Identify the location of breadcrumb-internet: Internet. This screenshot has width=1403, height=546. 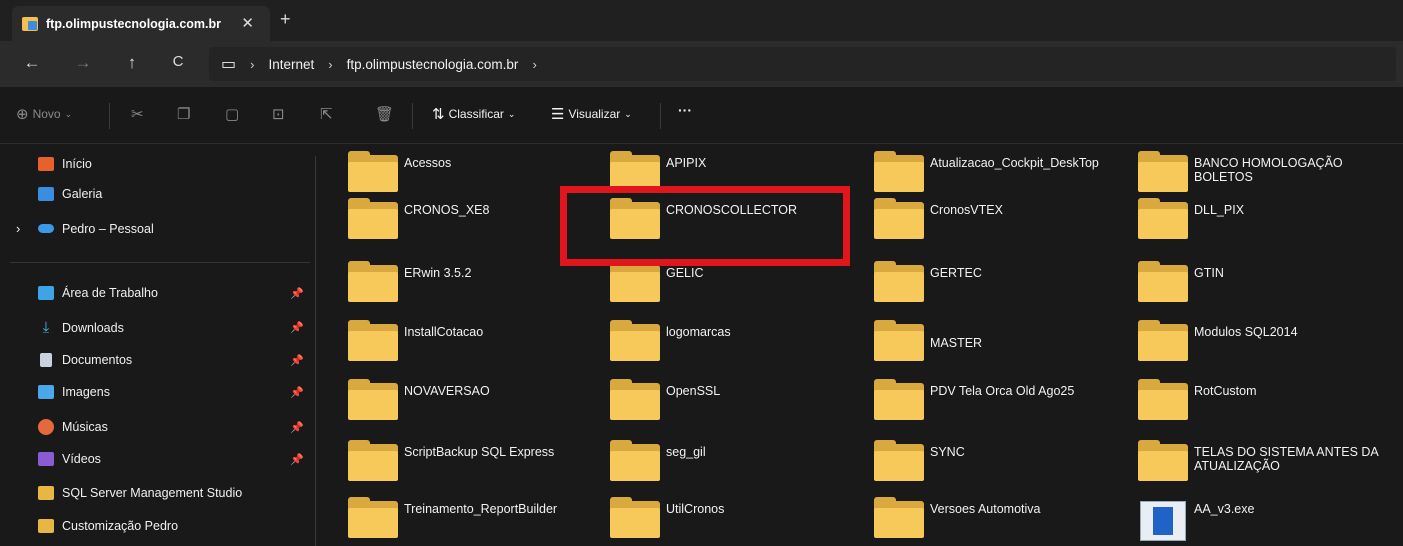
(291, 64).